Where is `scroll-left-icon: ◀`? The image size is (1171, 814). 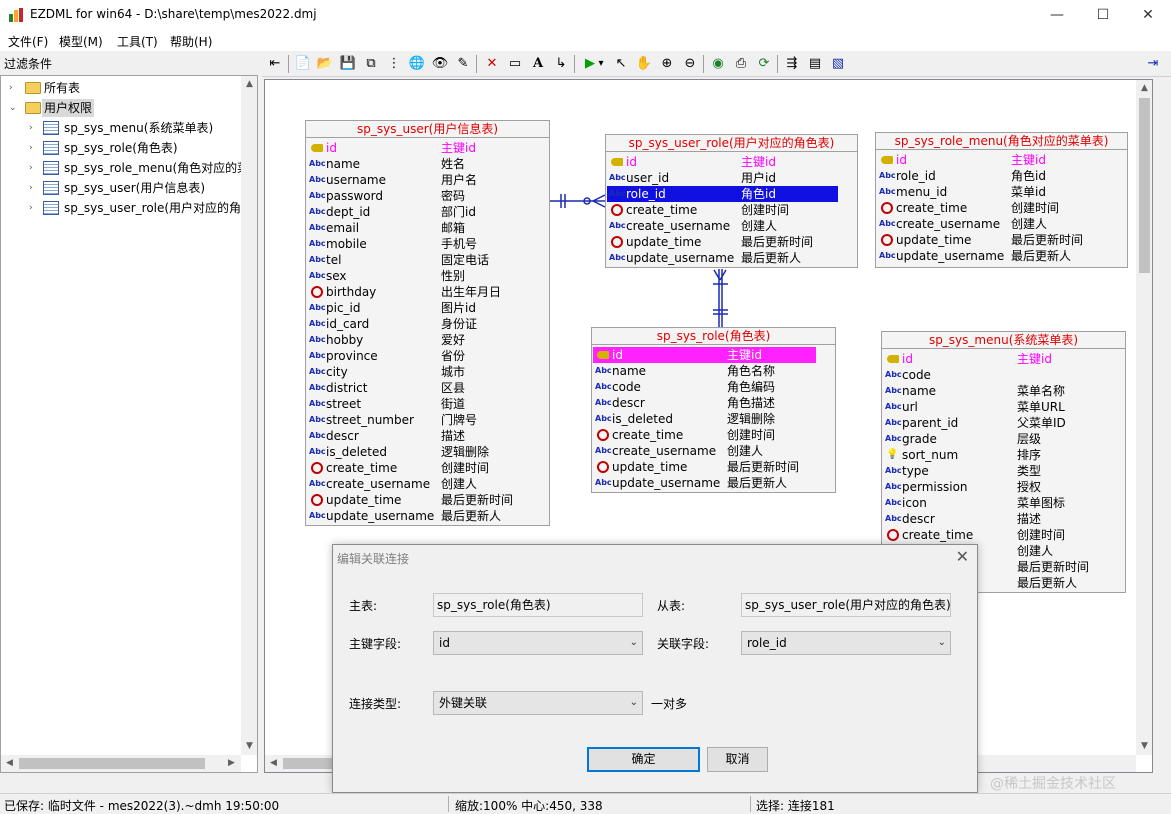
scroll-left-icon: ◀ is located at coordinates (9, 763).